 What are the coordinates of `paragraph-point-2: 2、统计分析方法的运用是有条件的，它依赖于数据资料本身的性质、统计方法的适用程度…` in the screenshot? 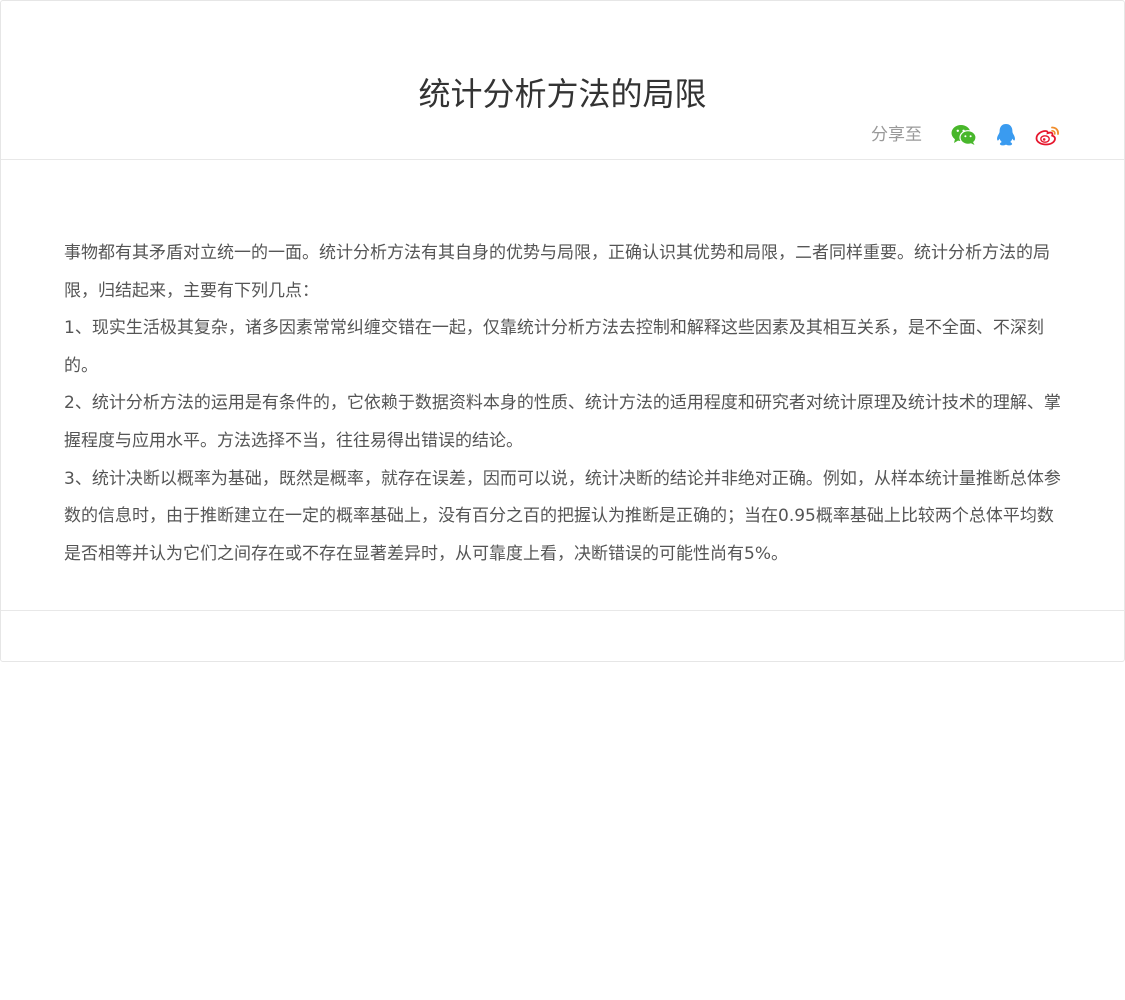 It's located at (562, 422).